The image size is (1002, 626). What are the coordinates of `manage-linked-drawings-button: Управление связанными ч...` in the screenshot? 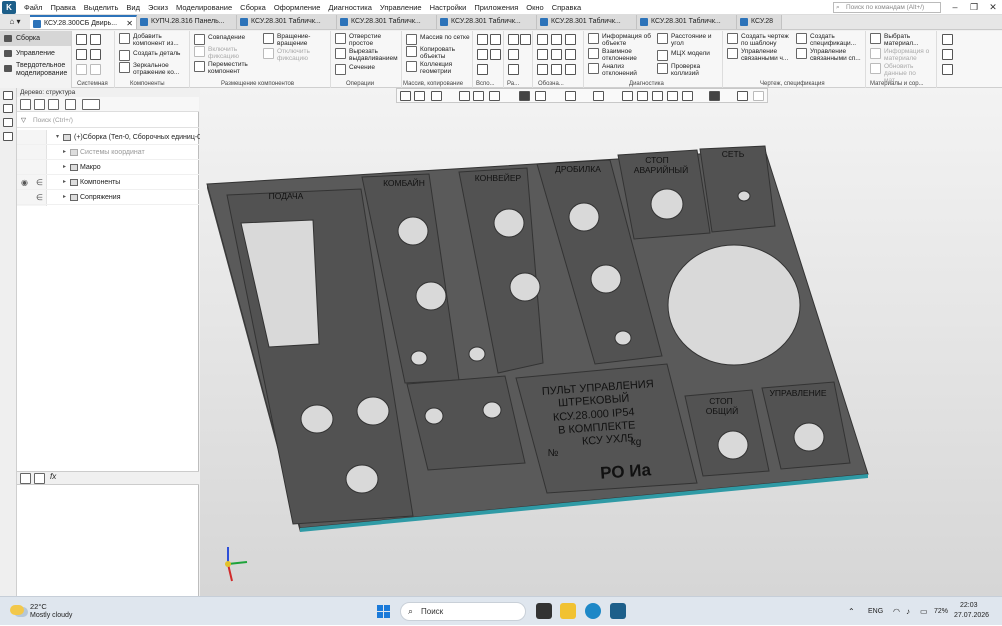 It's located at (761, 55).